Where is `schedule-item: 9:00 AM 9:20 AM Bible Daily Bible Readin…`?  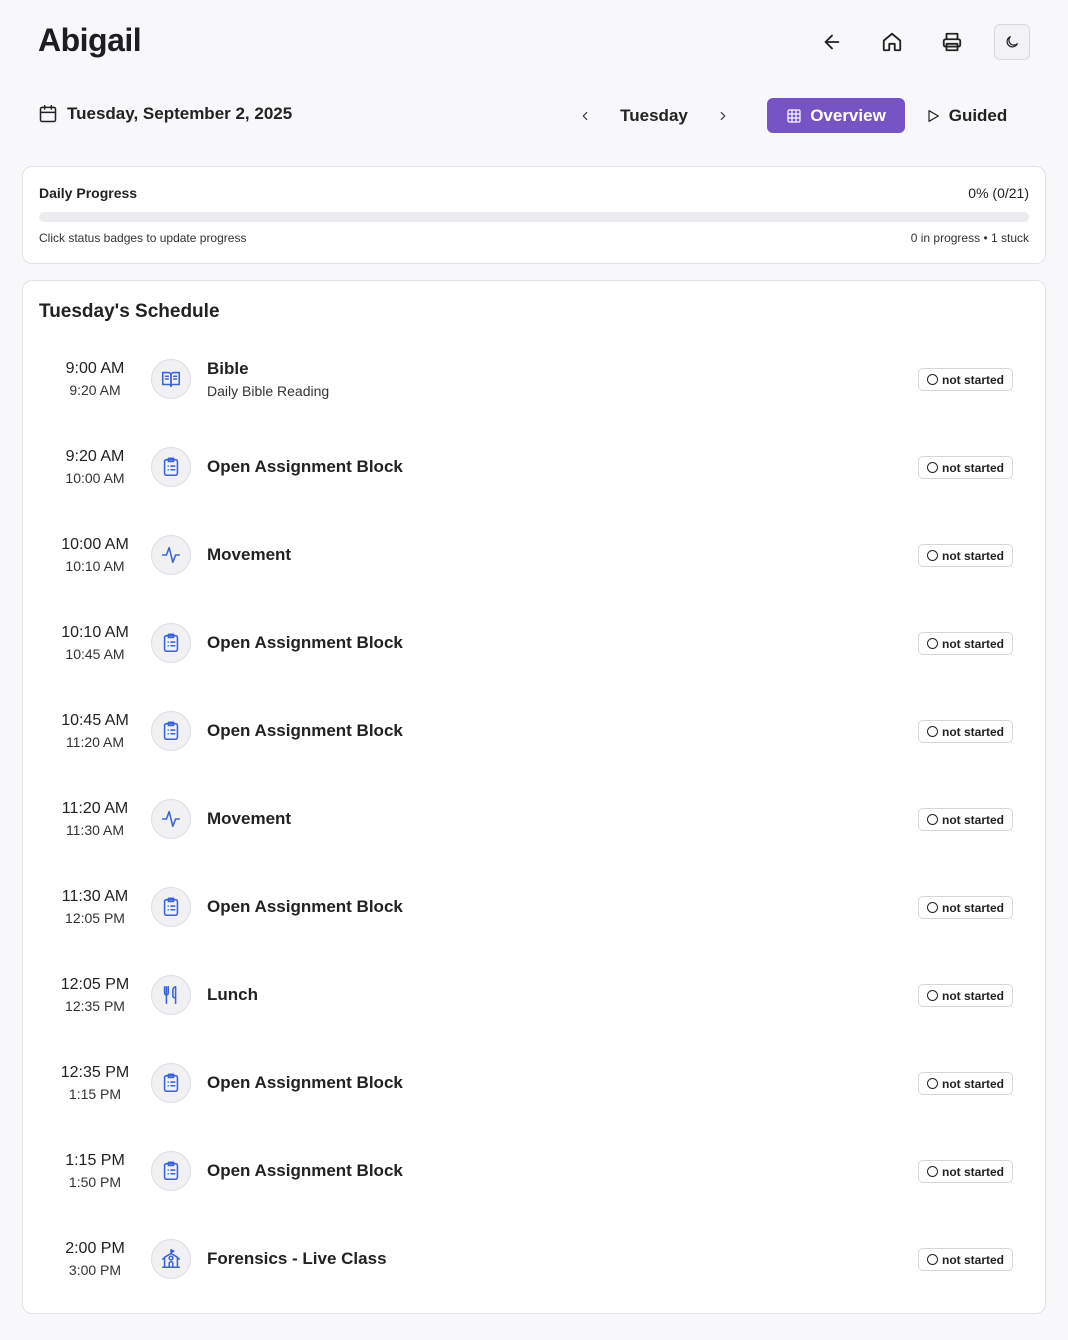 schedule-item: 9:00 AM 9:20 AM Bible Daily Bible Readin… is located at coordinates (534, 379).